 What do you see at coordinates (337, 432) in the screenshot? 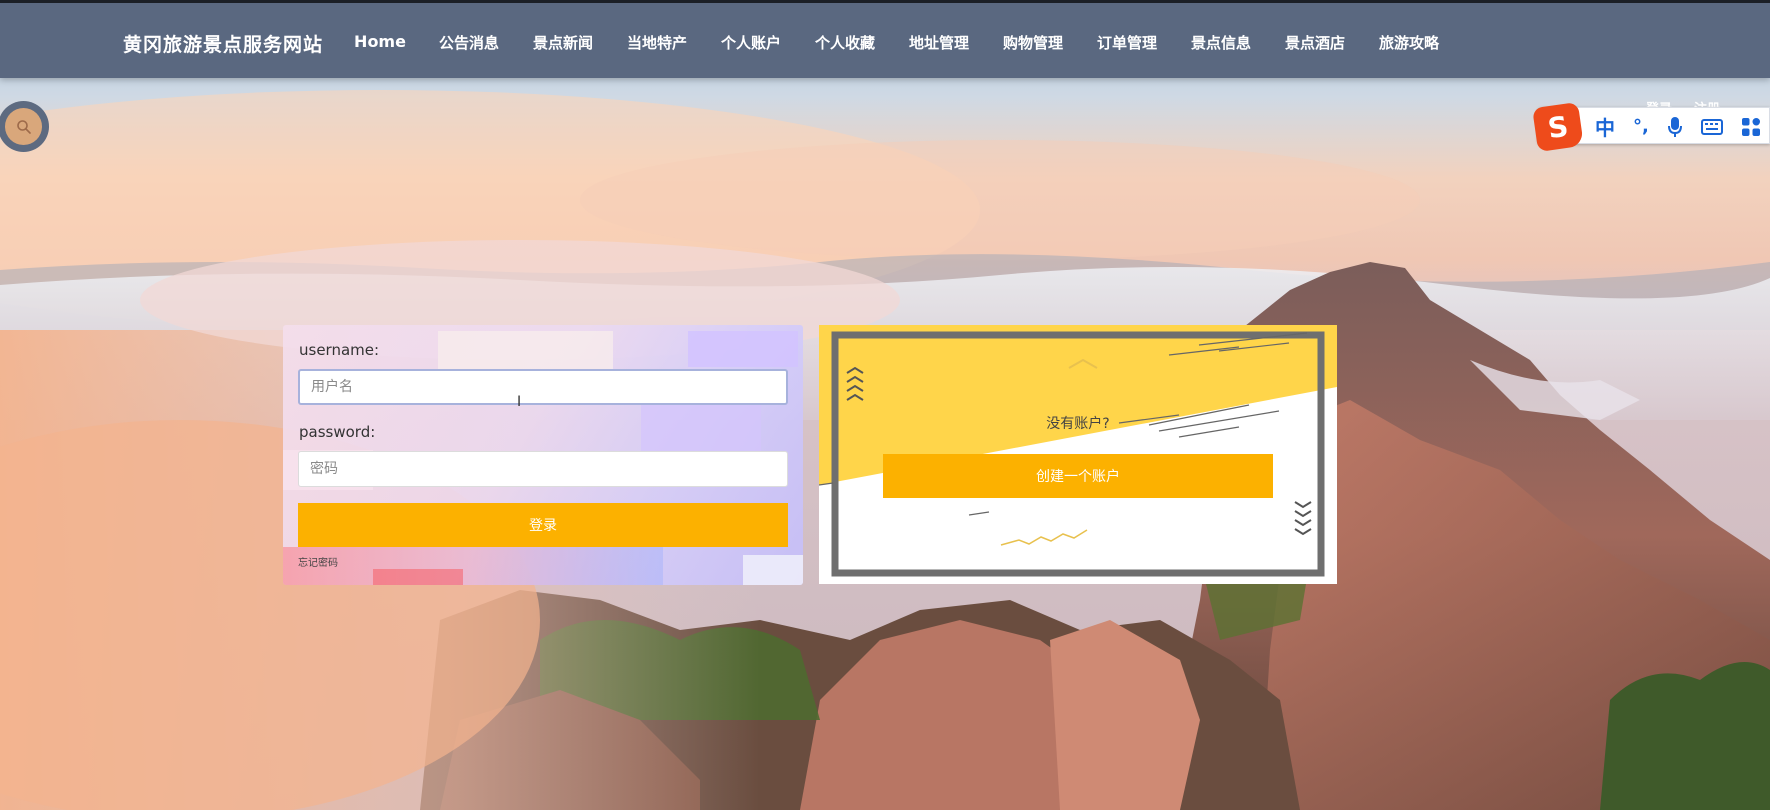
I see `password-label: password:` at bounding box center [337, 432].